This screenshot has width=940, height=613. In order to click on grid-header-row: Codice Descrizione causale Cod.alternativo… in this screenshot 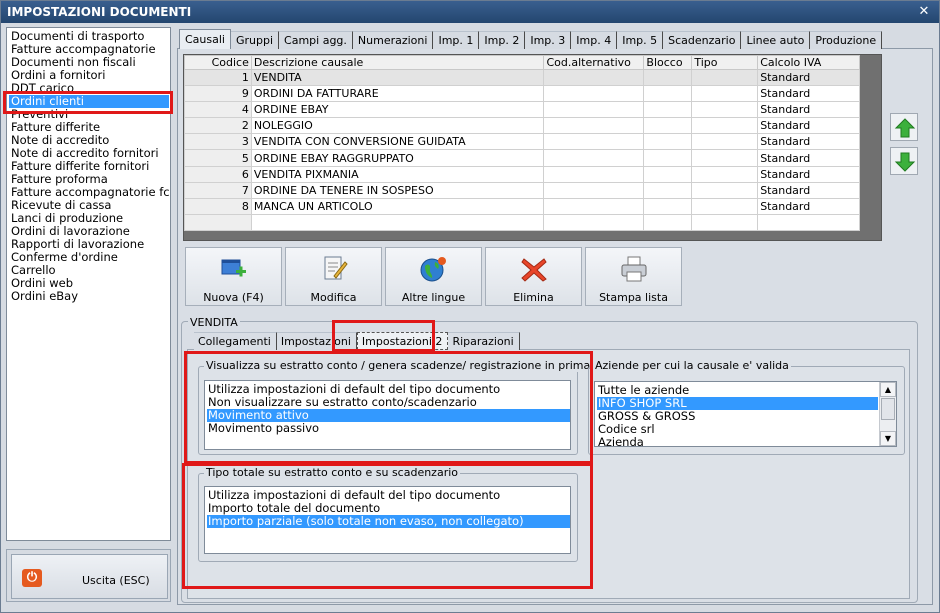, I will do `click(522, 62)`.